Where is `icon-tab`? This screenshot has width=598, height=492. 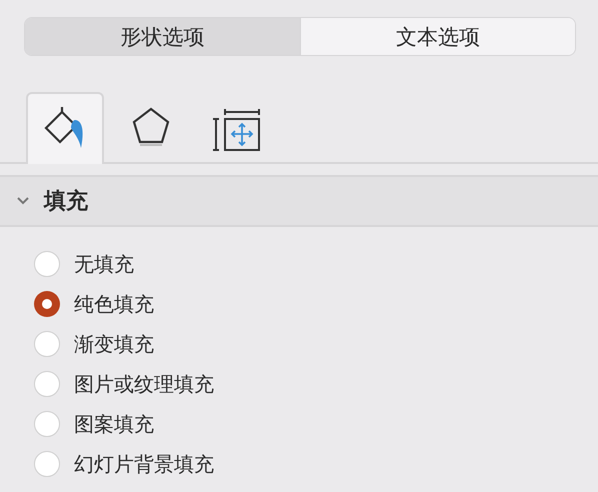
icon-tab is located at coordinates (65, 128).